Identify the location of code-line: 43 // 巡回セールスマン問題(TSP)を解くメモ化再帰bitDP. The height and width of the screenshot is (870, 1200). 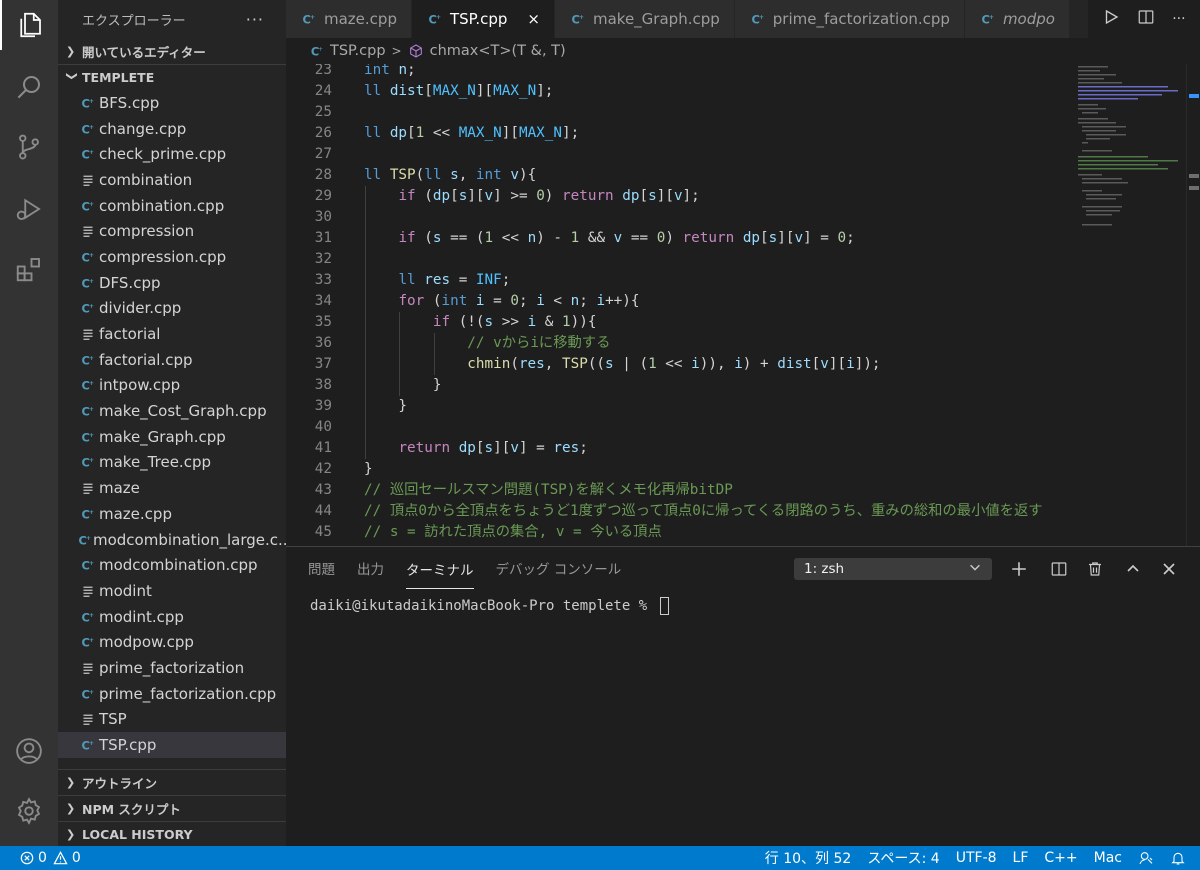
(676, 490).